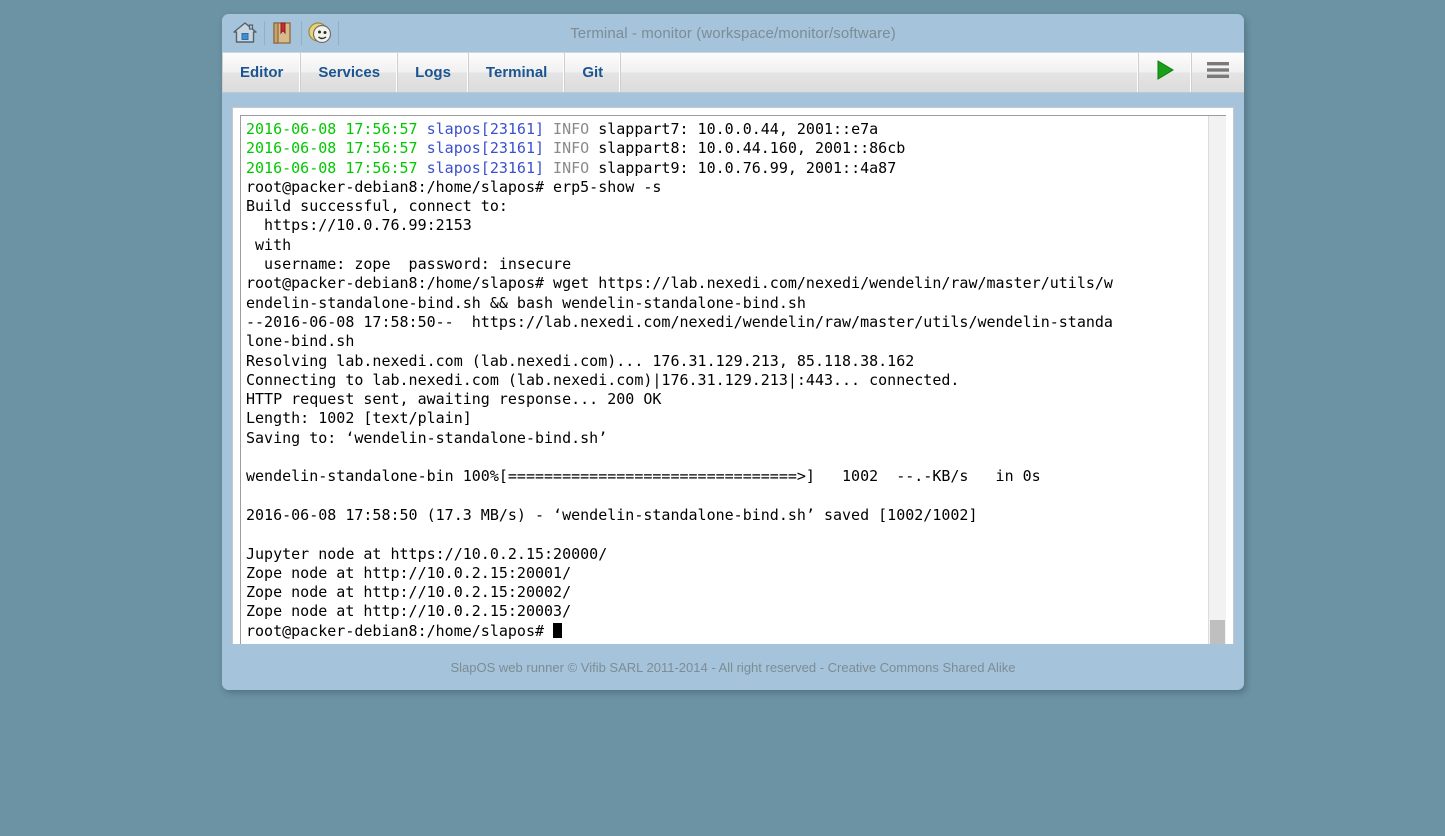 This screenshot has width=1445, height=836. Describe the element at coordinates (319, 33) in the screenshot. I see `mask-icon` at that location.